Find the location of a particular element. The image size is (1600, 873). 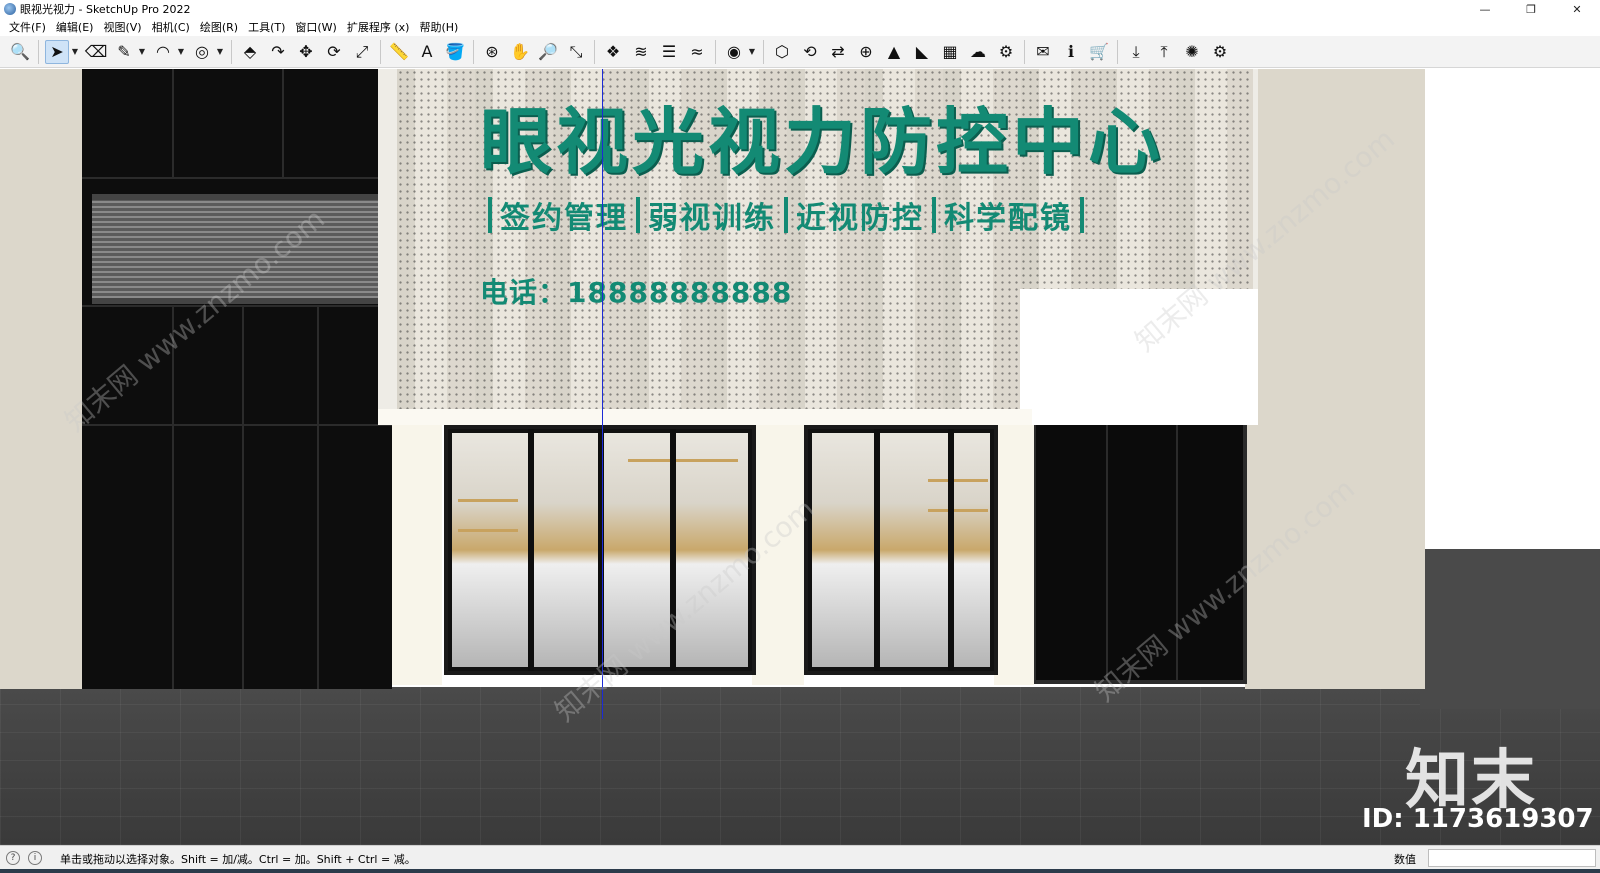

push-pull-tool-icon: ⬘ is located at coordinates (250, 52).